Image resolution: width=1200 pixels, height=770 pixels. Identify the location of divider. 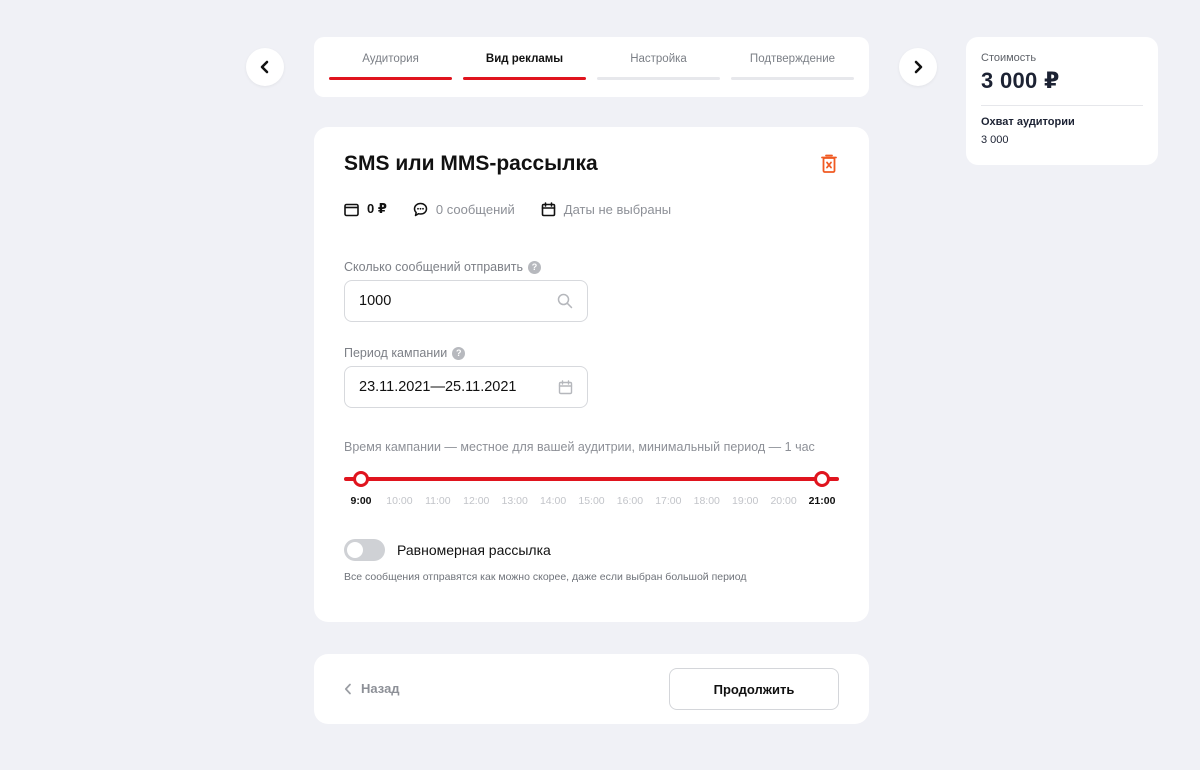
(1062, 105).